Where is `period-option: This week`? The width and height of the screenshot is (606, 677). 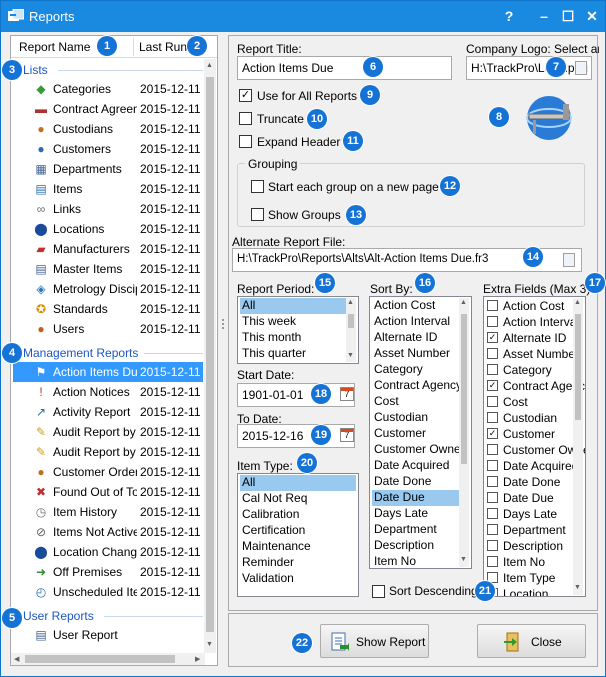 period-option: This week is located at coordinates (293, 322).